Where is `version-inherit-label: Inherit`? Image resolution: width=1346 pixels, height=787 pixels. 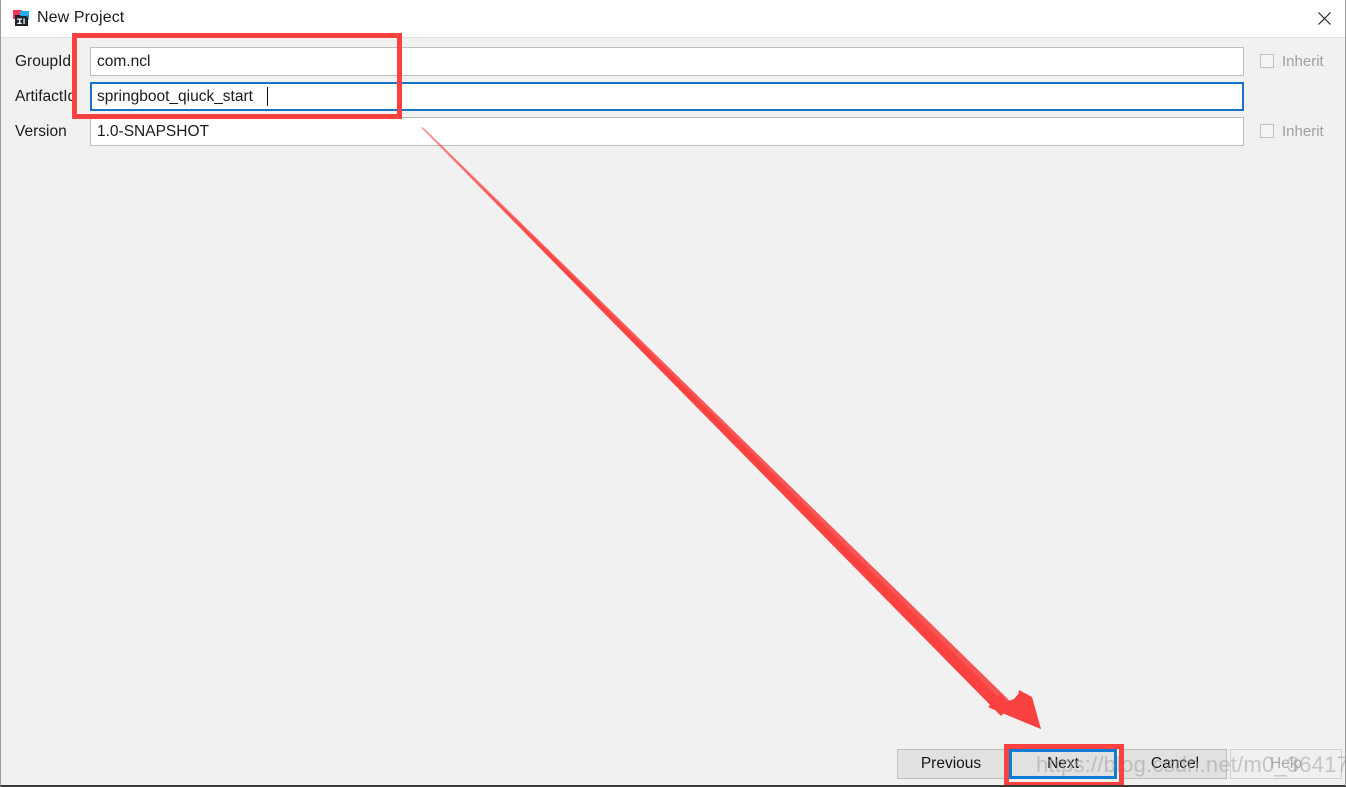 version-inherit-label: Inherit is located at coordinates (1303, 131).